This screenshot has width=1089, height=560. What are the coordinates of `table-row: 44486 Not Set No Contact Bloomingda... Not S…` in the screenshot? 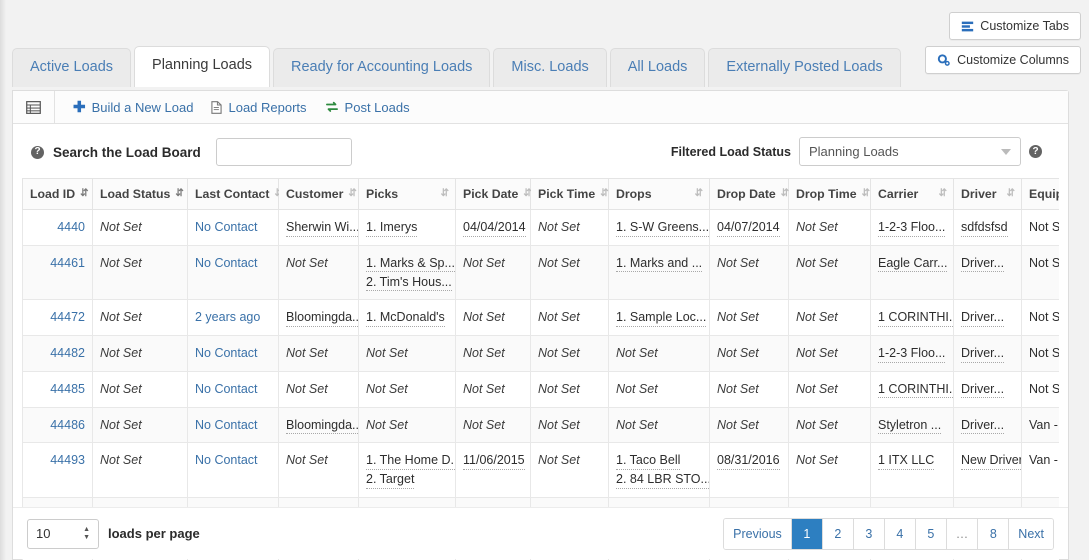 It's located at (540, 425).